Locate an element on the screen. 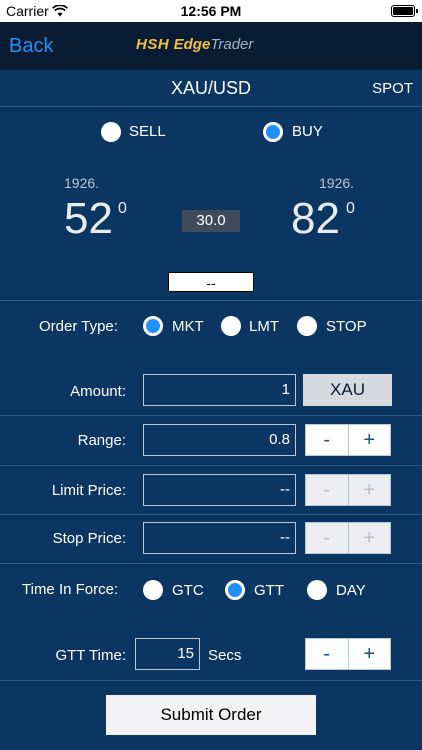 This screenshot has width=422, height=750. tif-day-radio is located at coordinates (317, 590).